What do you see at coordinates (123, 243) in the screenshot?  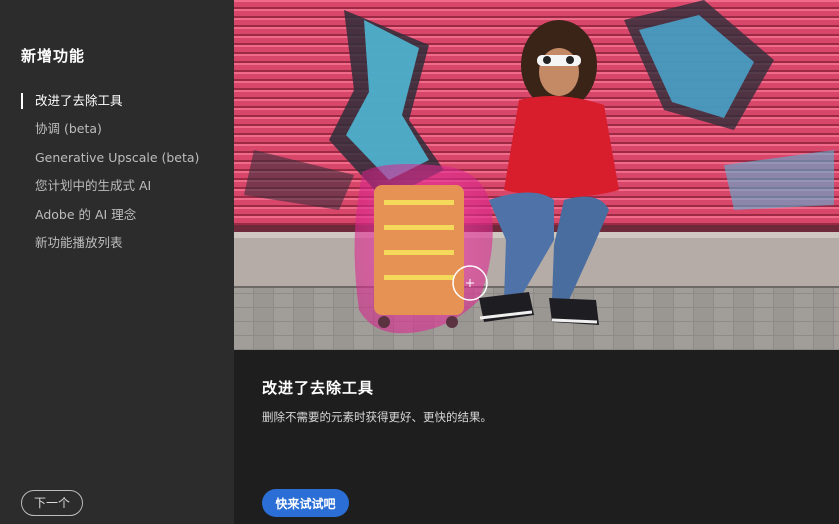 I see `sidebar-item-new-features-playlist: 新功能播放列表` at bounding box center [123, 243].